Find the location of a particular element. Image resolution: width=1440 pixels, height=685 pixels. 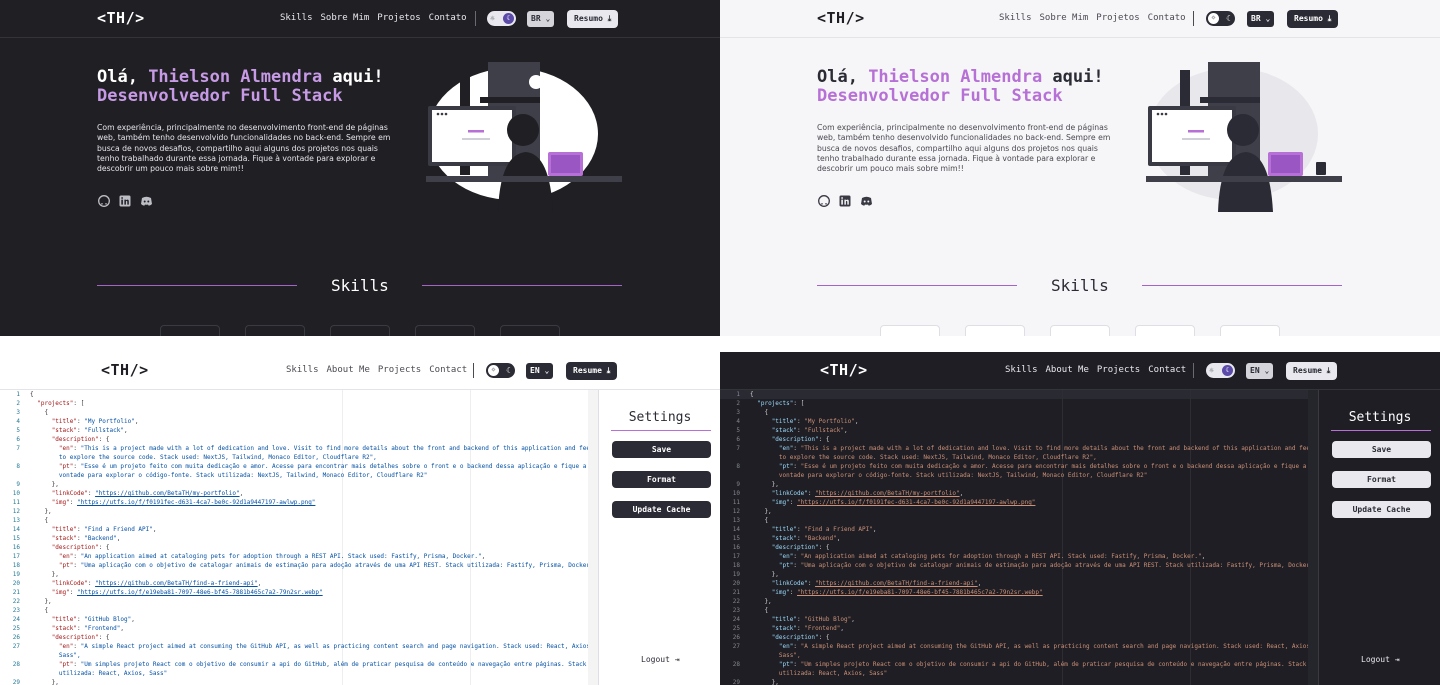

line-number: 23 is located at coordinates (16, 610).